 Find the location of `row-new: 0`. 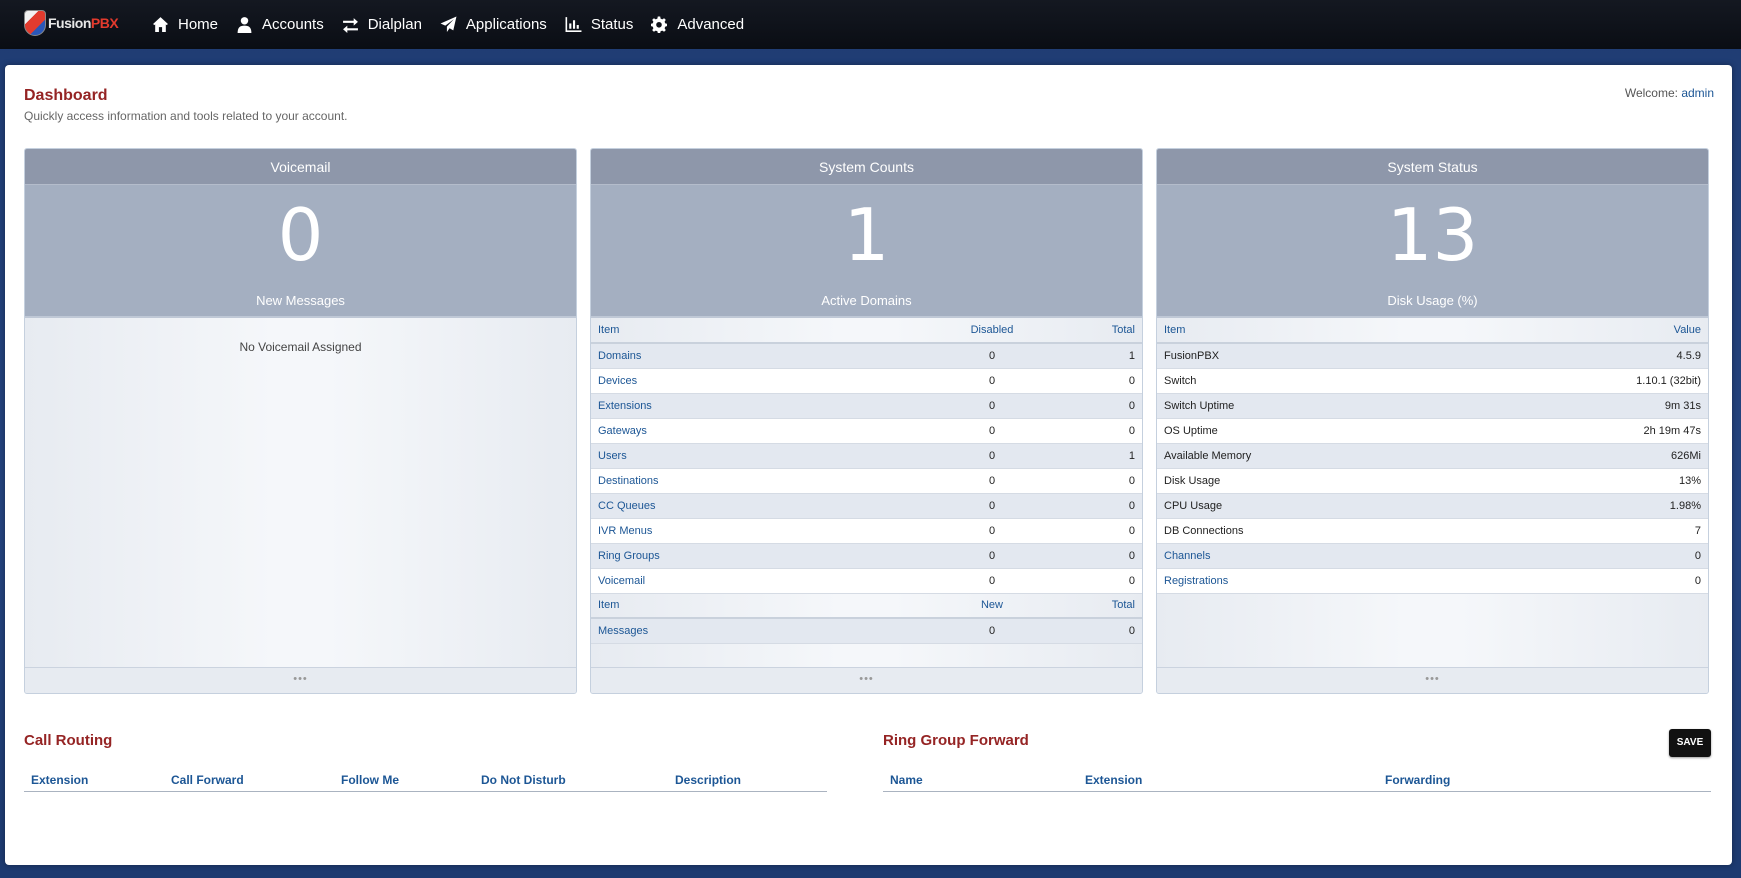

row-new: 0 is located at coordinates (992, 631).